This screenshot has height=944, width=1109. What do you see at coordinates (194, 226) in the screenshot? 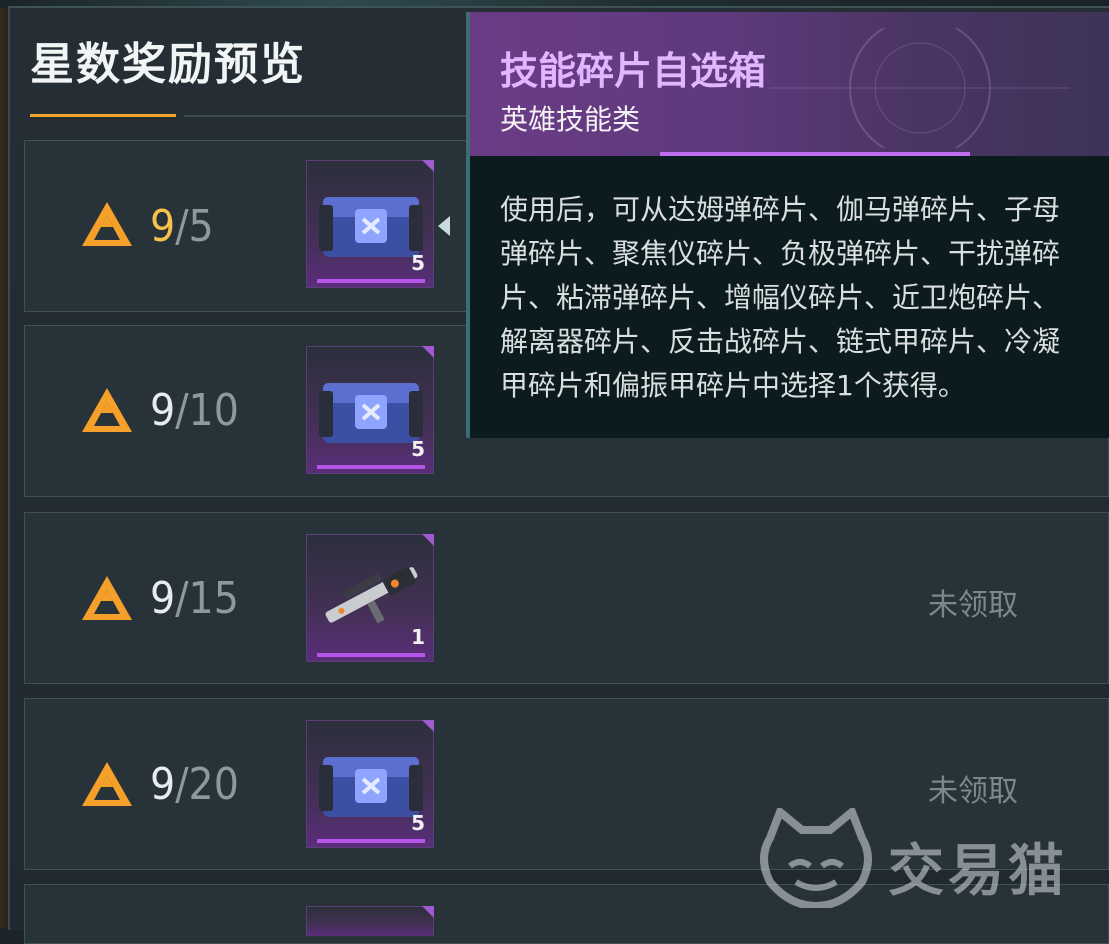
I see `star-required: /5` at bounding box center [194, 226].